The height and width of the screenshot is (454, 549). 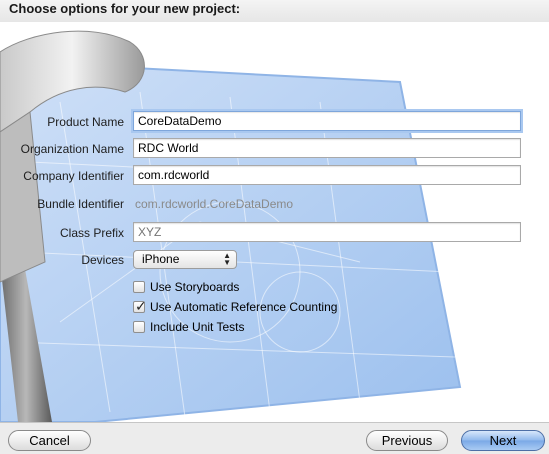 I want to click on bundle-identifier-label: Bundle Identifier, so click(x=80, y=204).